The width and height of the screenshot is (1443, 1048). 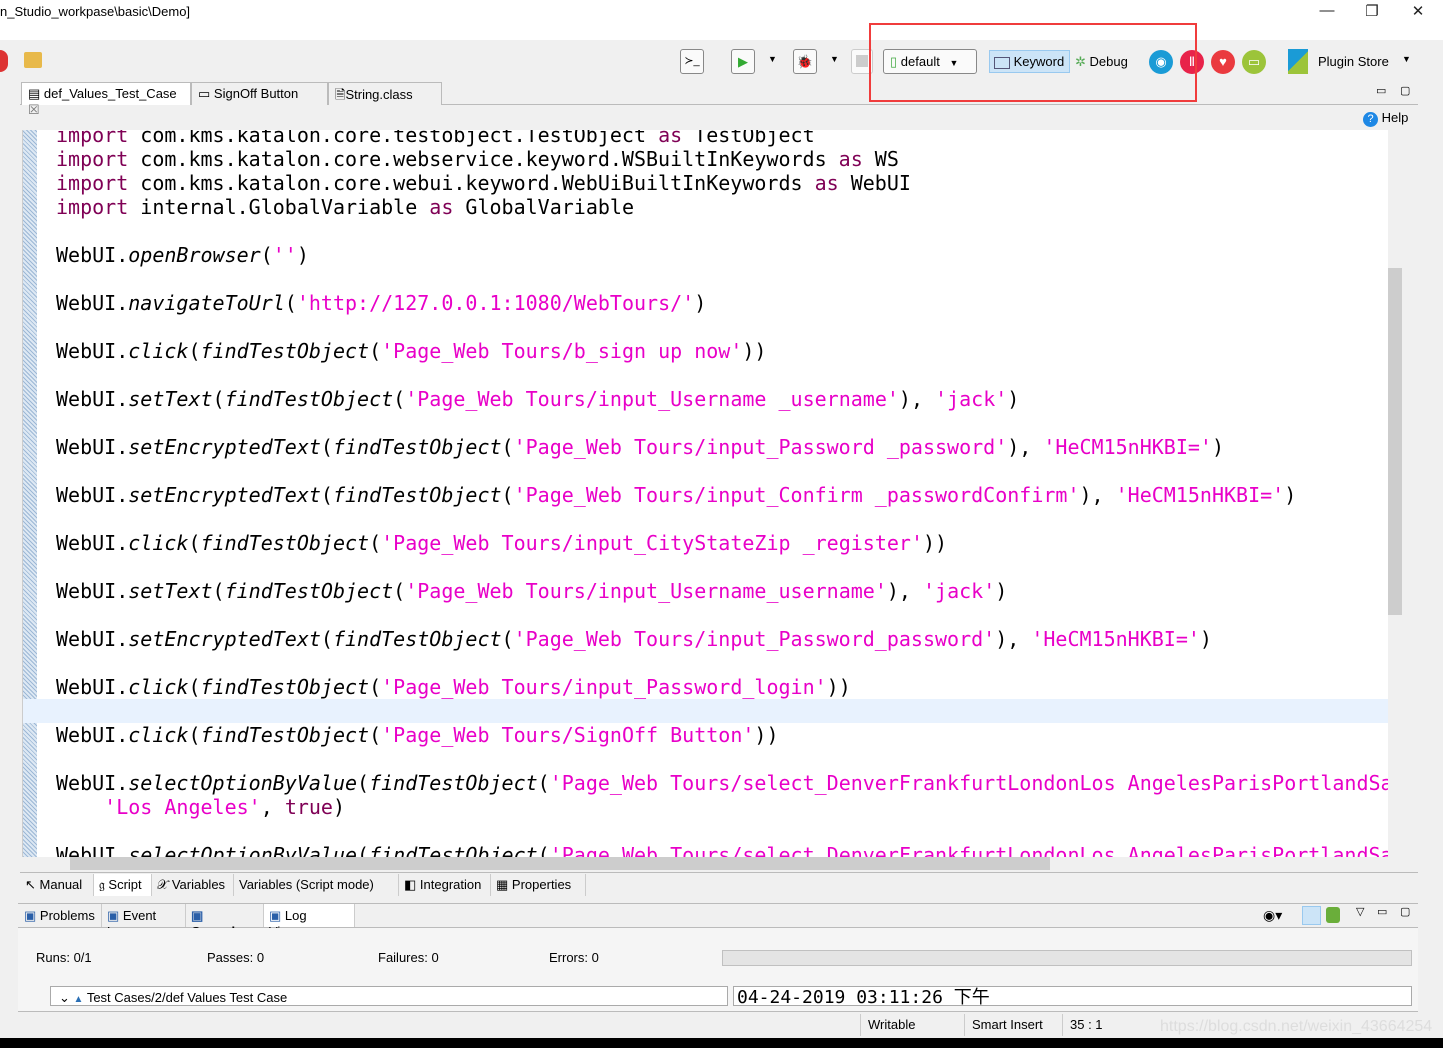 I want to click on code-token: ), so click(x=1290, y=495).